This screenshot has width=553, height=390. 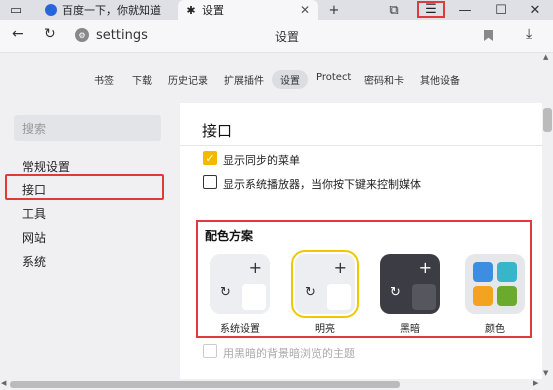 I want to click on sync-menu-checkbox: ✓, so click(x=210, y=158).